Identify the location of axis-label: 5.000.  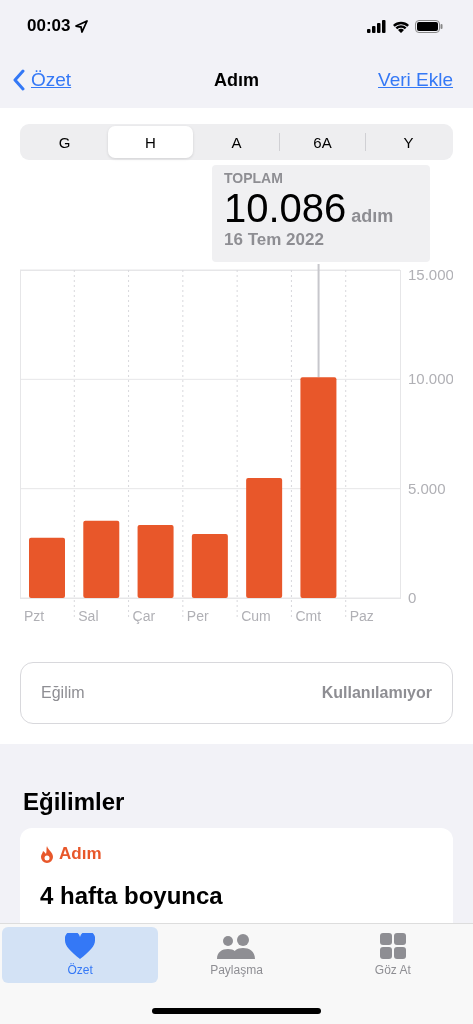
(427, 488).